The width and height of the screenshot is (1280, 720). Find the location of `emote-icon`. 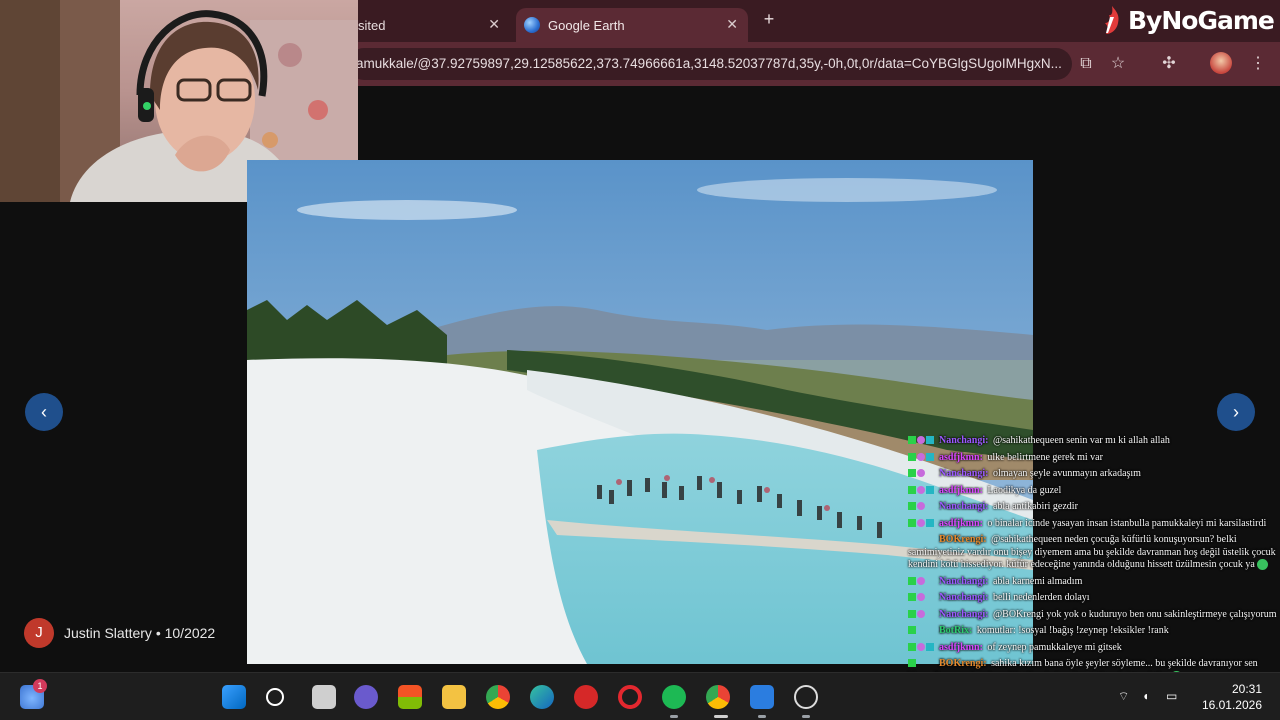

emote-icon is located at coordinates (1263, 565).